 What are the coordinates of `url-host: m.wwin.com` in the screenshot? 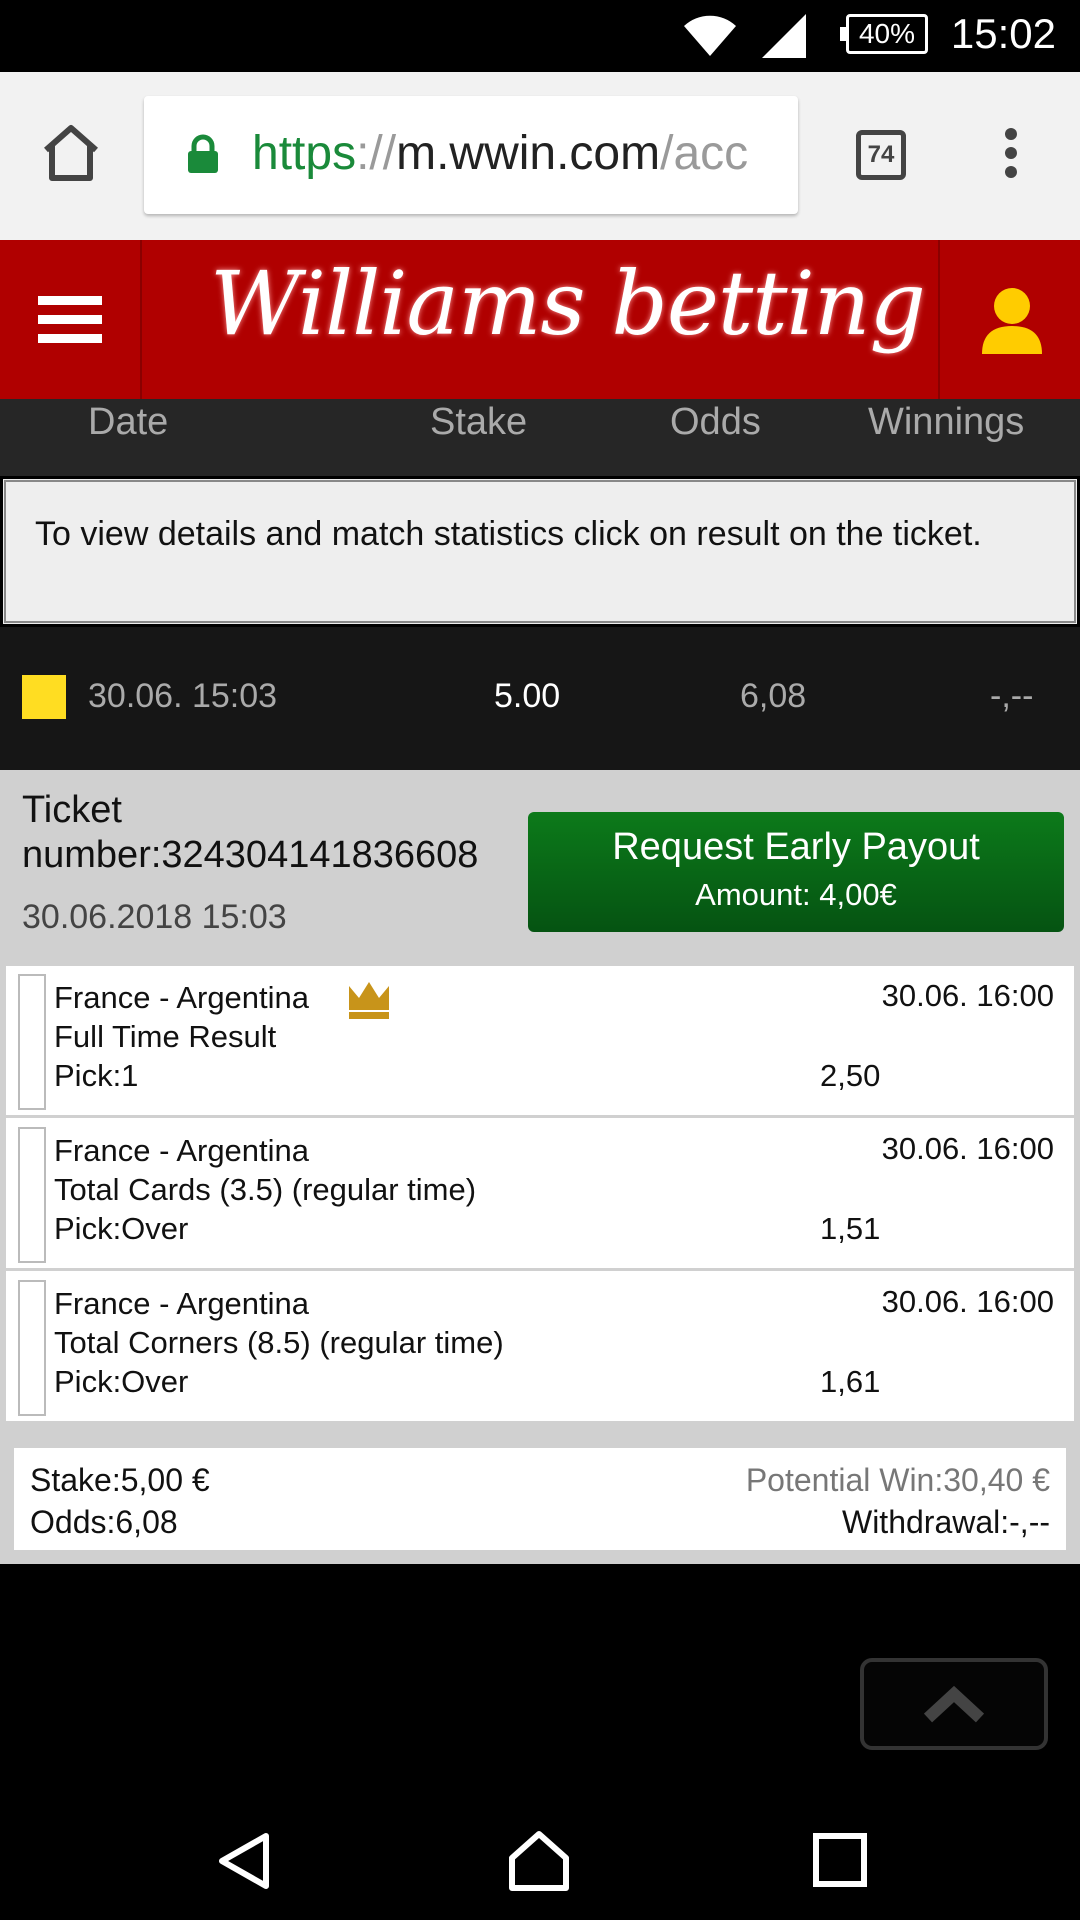 It's located at (528, 153).